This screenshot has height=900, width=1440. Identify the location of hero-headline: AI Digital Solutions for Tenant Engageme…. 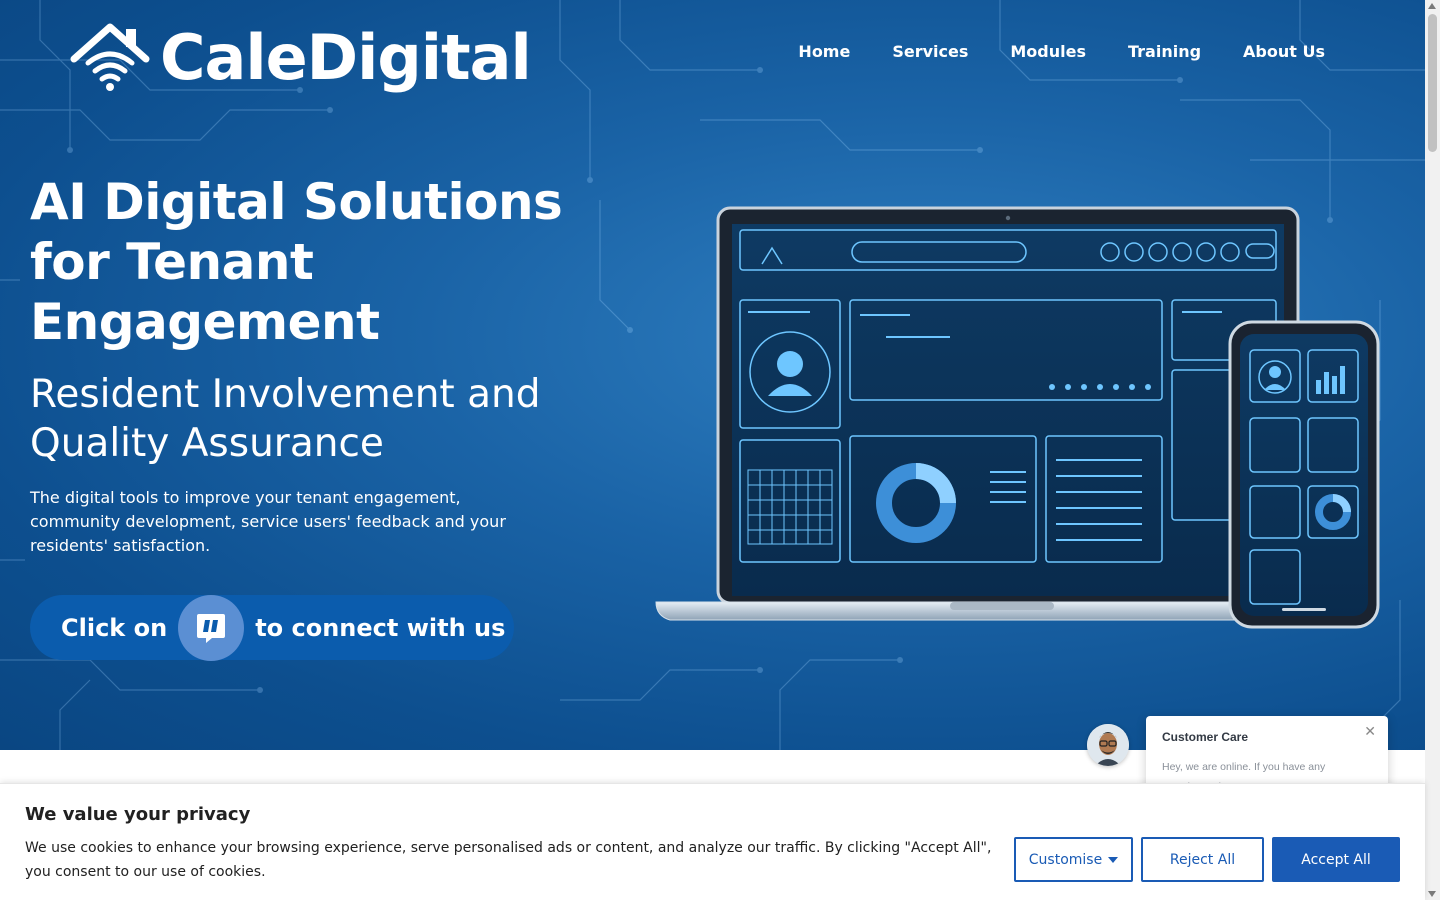
(296, 262).